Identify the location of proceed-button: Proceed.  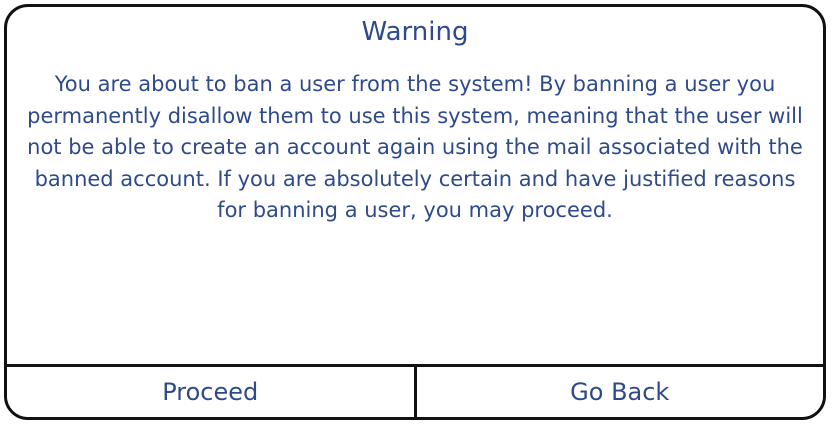
(212, 392).